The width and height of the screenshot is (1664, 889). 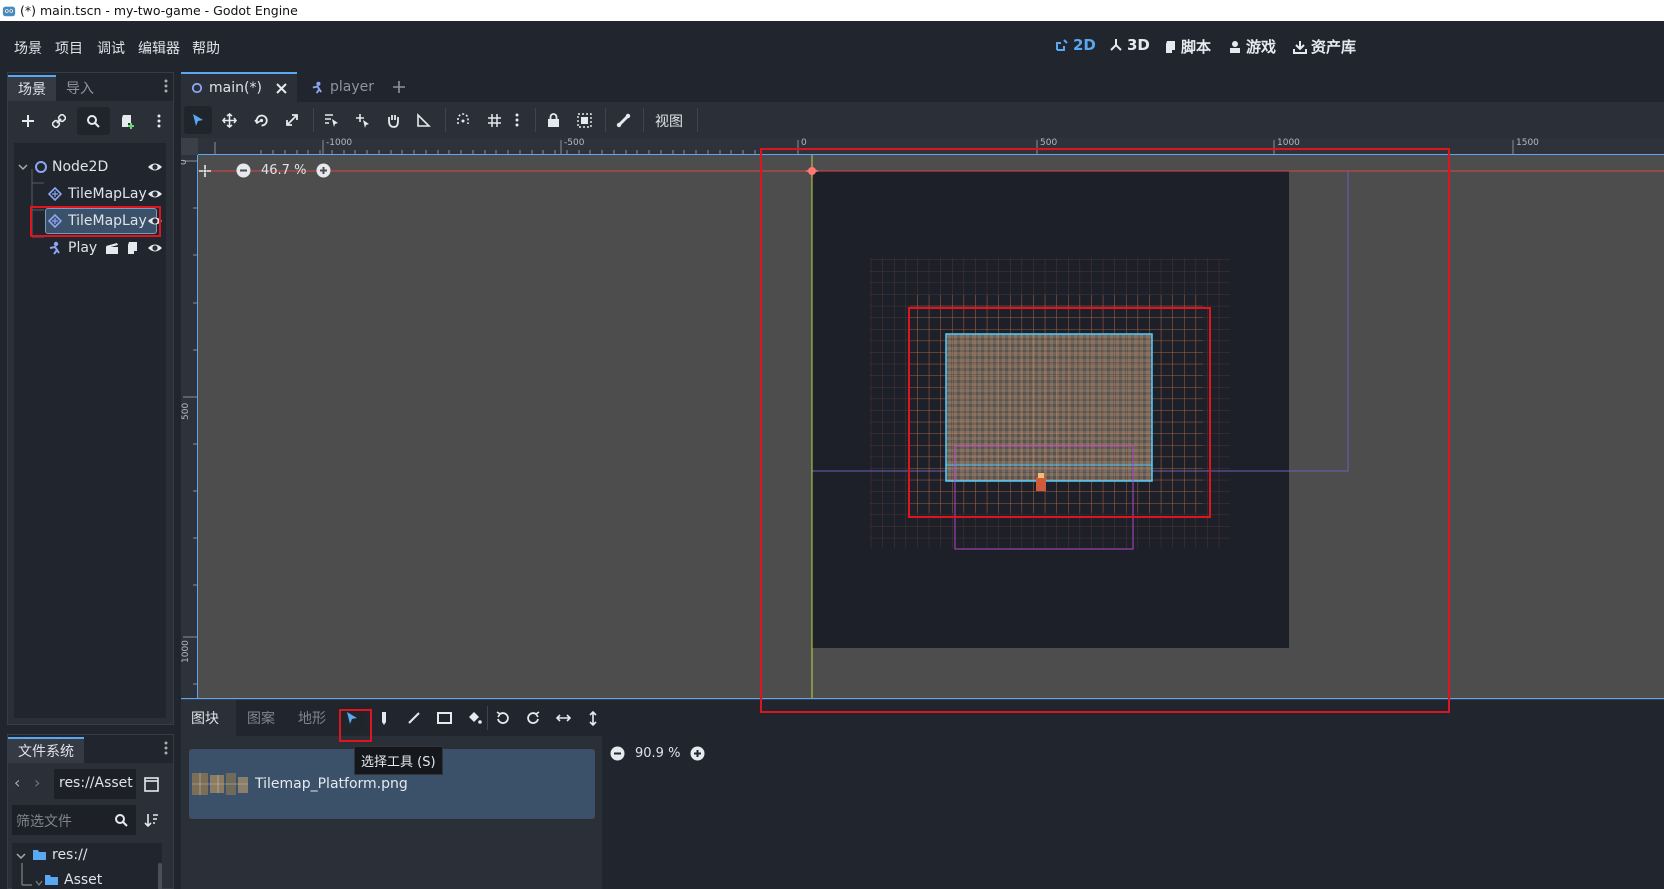 What do you see at coordinates (28, 48) in the screenshot?
I see `menu-scene: 场景` at bounding box center [28, 48].